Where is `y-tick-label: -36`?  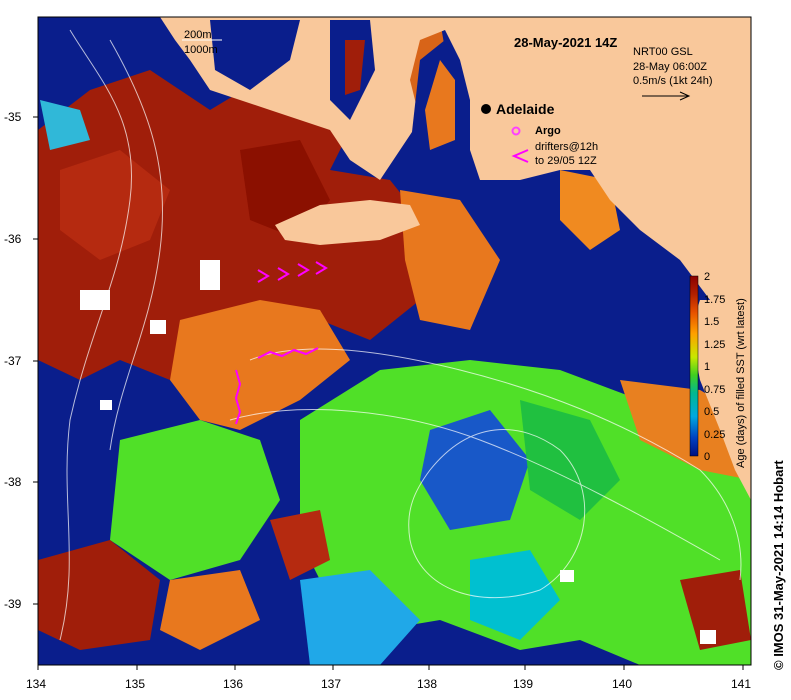
y-tick-label: -36 is located at coordinates (13, 239).